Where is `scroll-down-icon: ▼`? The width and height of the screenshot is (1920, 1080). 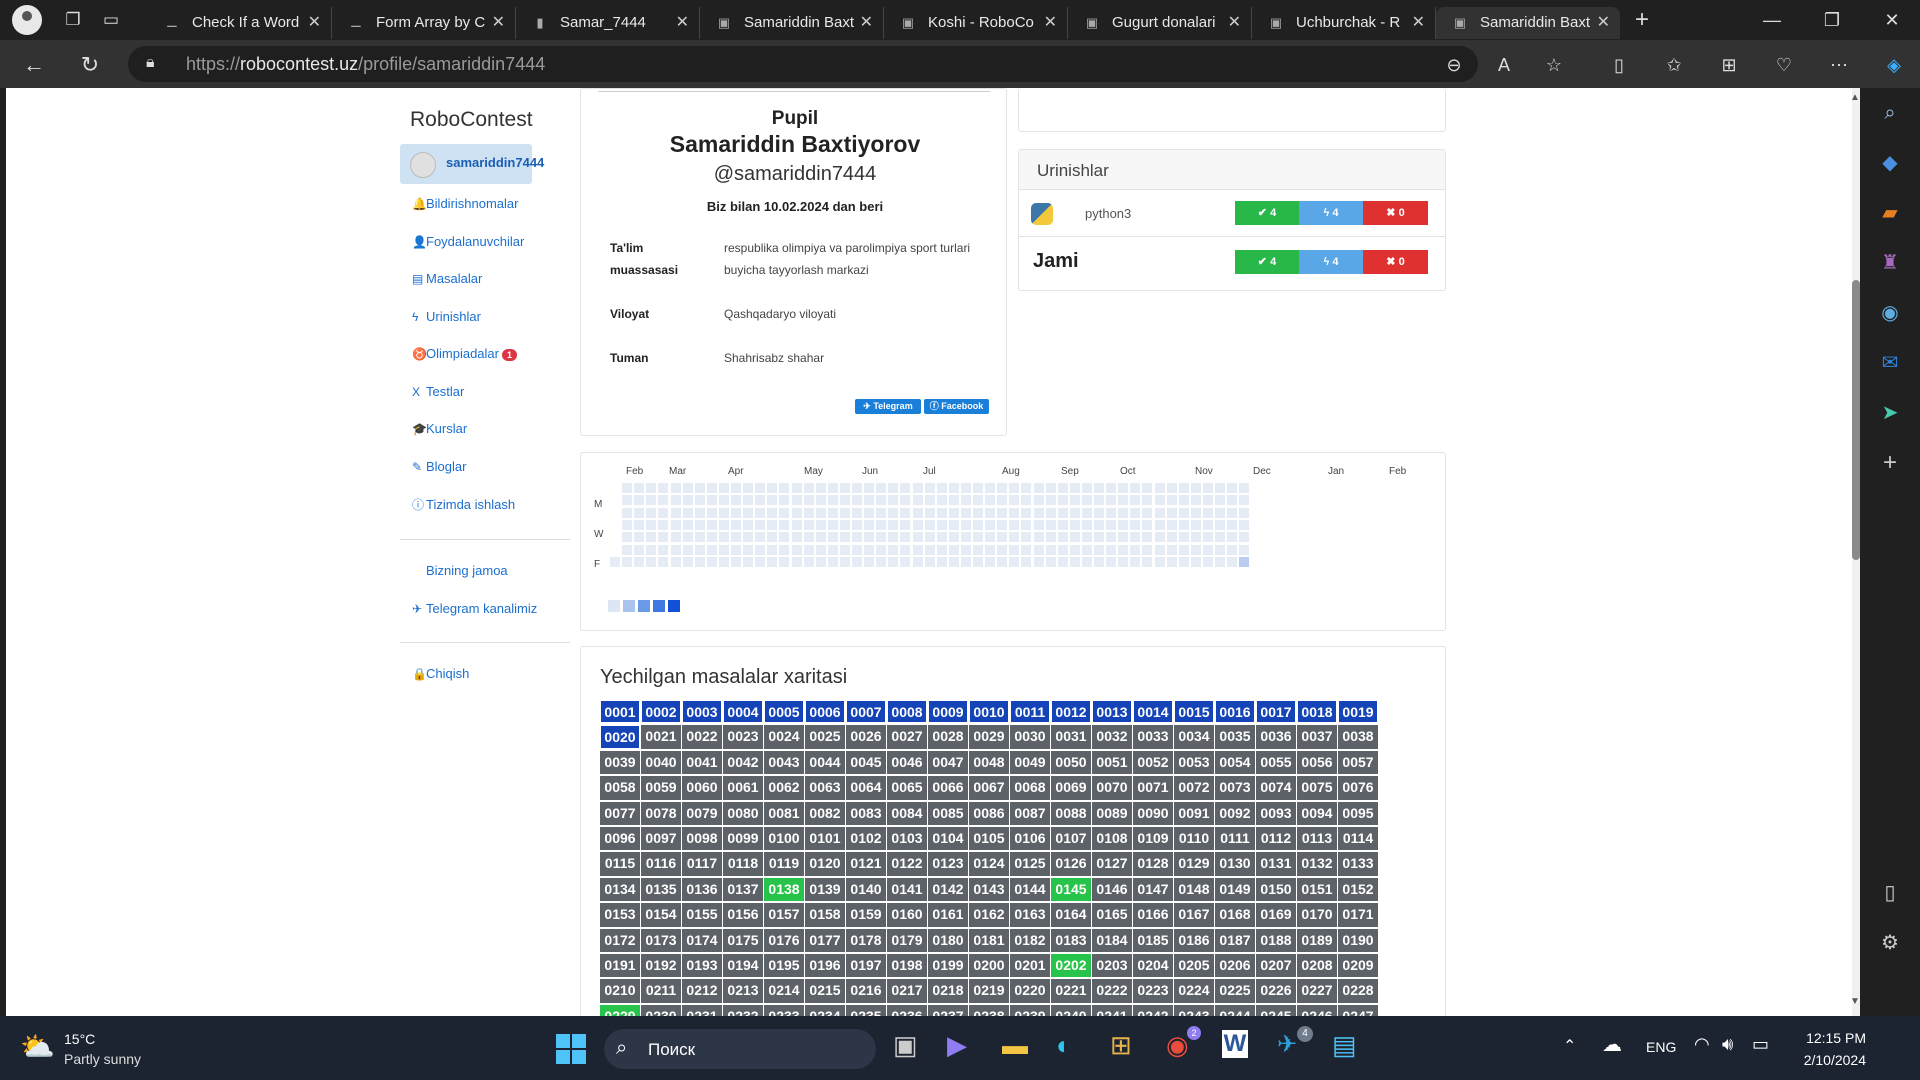
scroll-down-icon: ▼ is located at coordinates (1855, 1001).